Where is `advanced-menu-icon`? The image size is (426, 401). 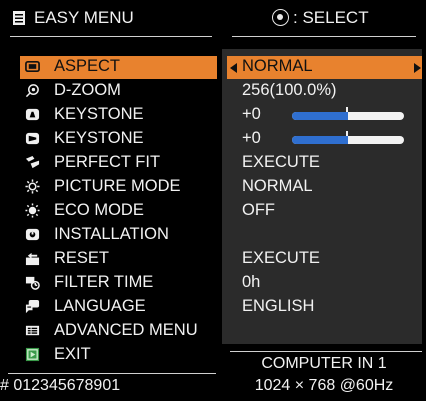
advanced-menu-icon is located at coordinates (32, 330).